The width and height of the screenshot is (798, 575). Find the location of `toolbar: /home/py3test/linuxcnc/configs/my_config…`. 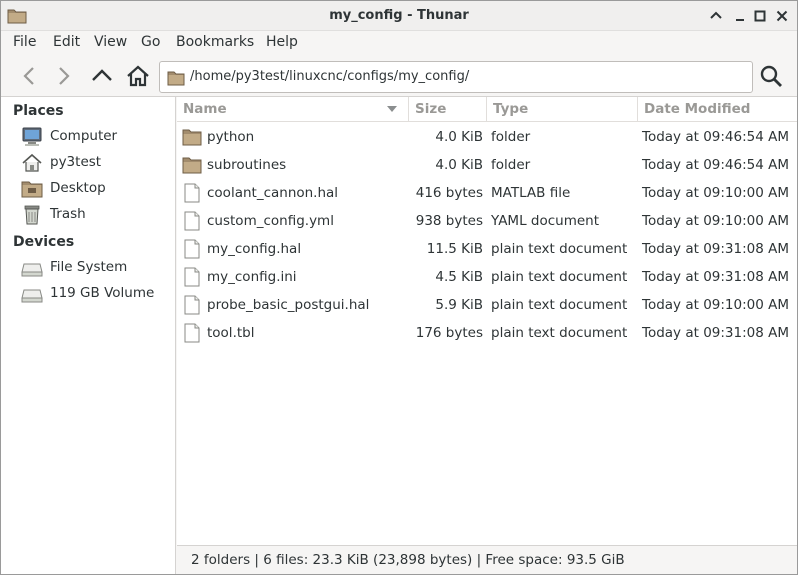

toolbar: /home/py3test/linuxcnc/configs/my_config… is located at coordinates (399, 76).